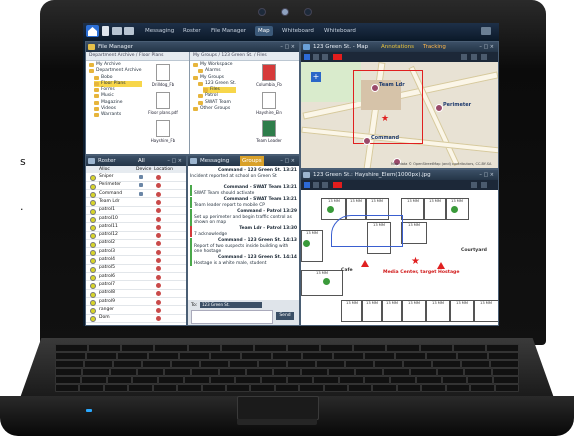 The image size is (574, 444). I want to click on roster-row: patrol5, so click(136, 269).